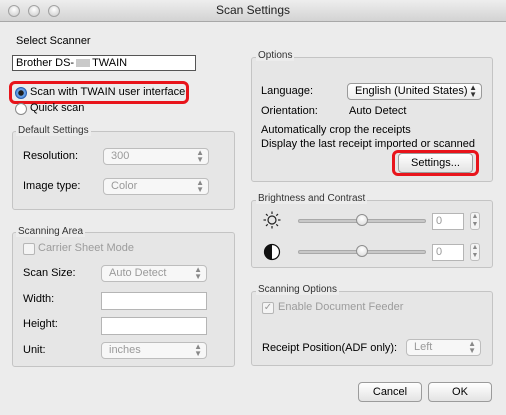 The width and height of the screenshot is (506, 415). Describe the element at coordinates (272, 220) in the screenshot. I see `brightness-icon` at that location.